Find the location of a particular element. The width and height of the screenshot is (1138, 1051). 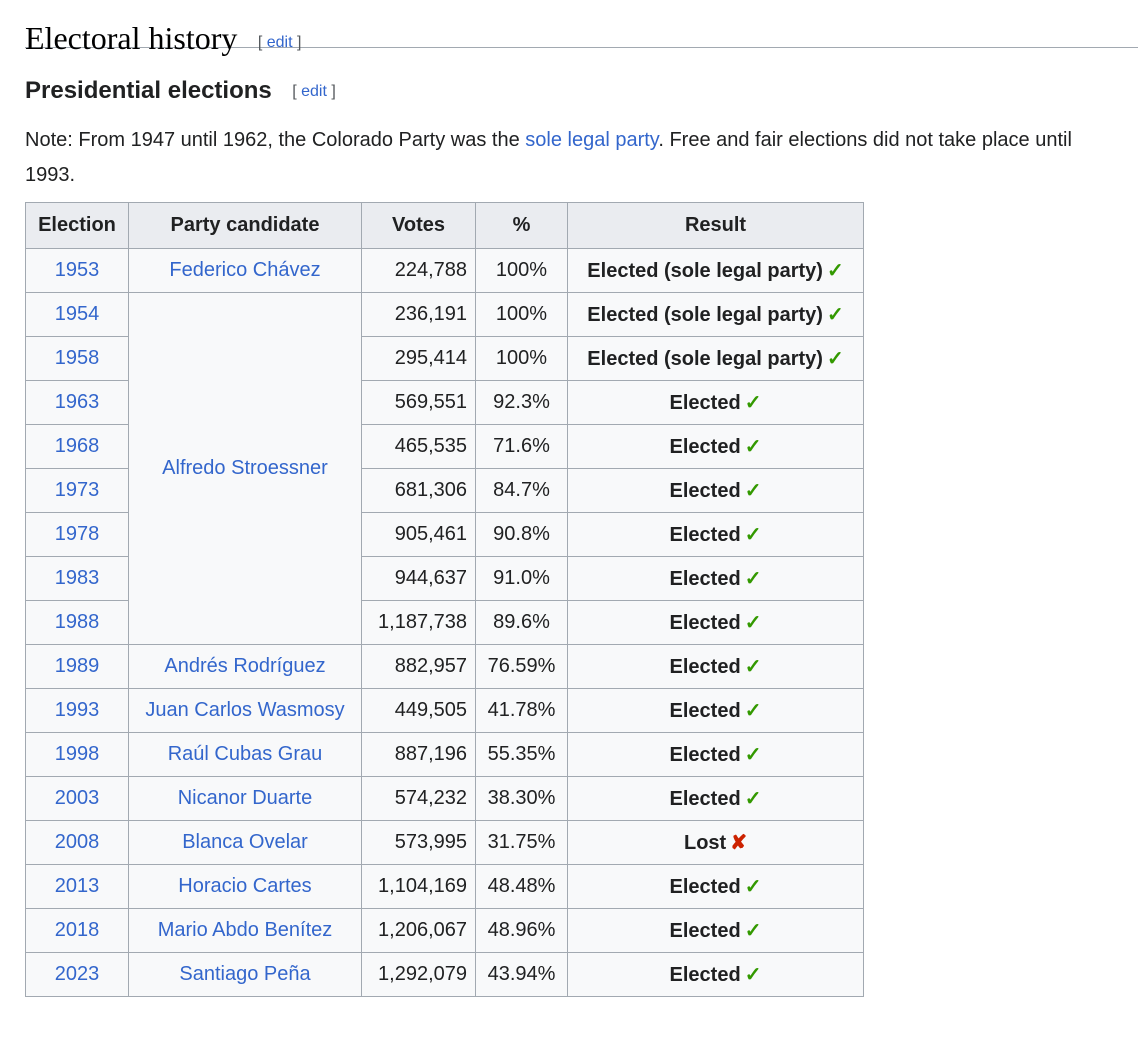

candidate-cell: Raúl Cubas Grau is located at coordinates (245, 754).